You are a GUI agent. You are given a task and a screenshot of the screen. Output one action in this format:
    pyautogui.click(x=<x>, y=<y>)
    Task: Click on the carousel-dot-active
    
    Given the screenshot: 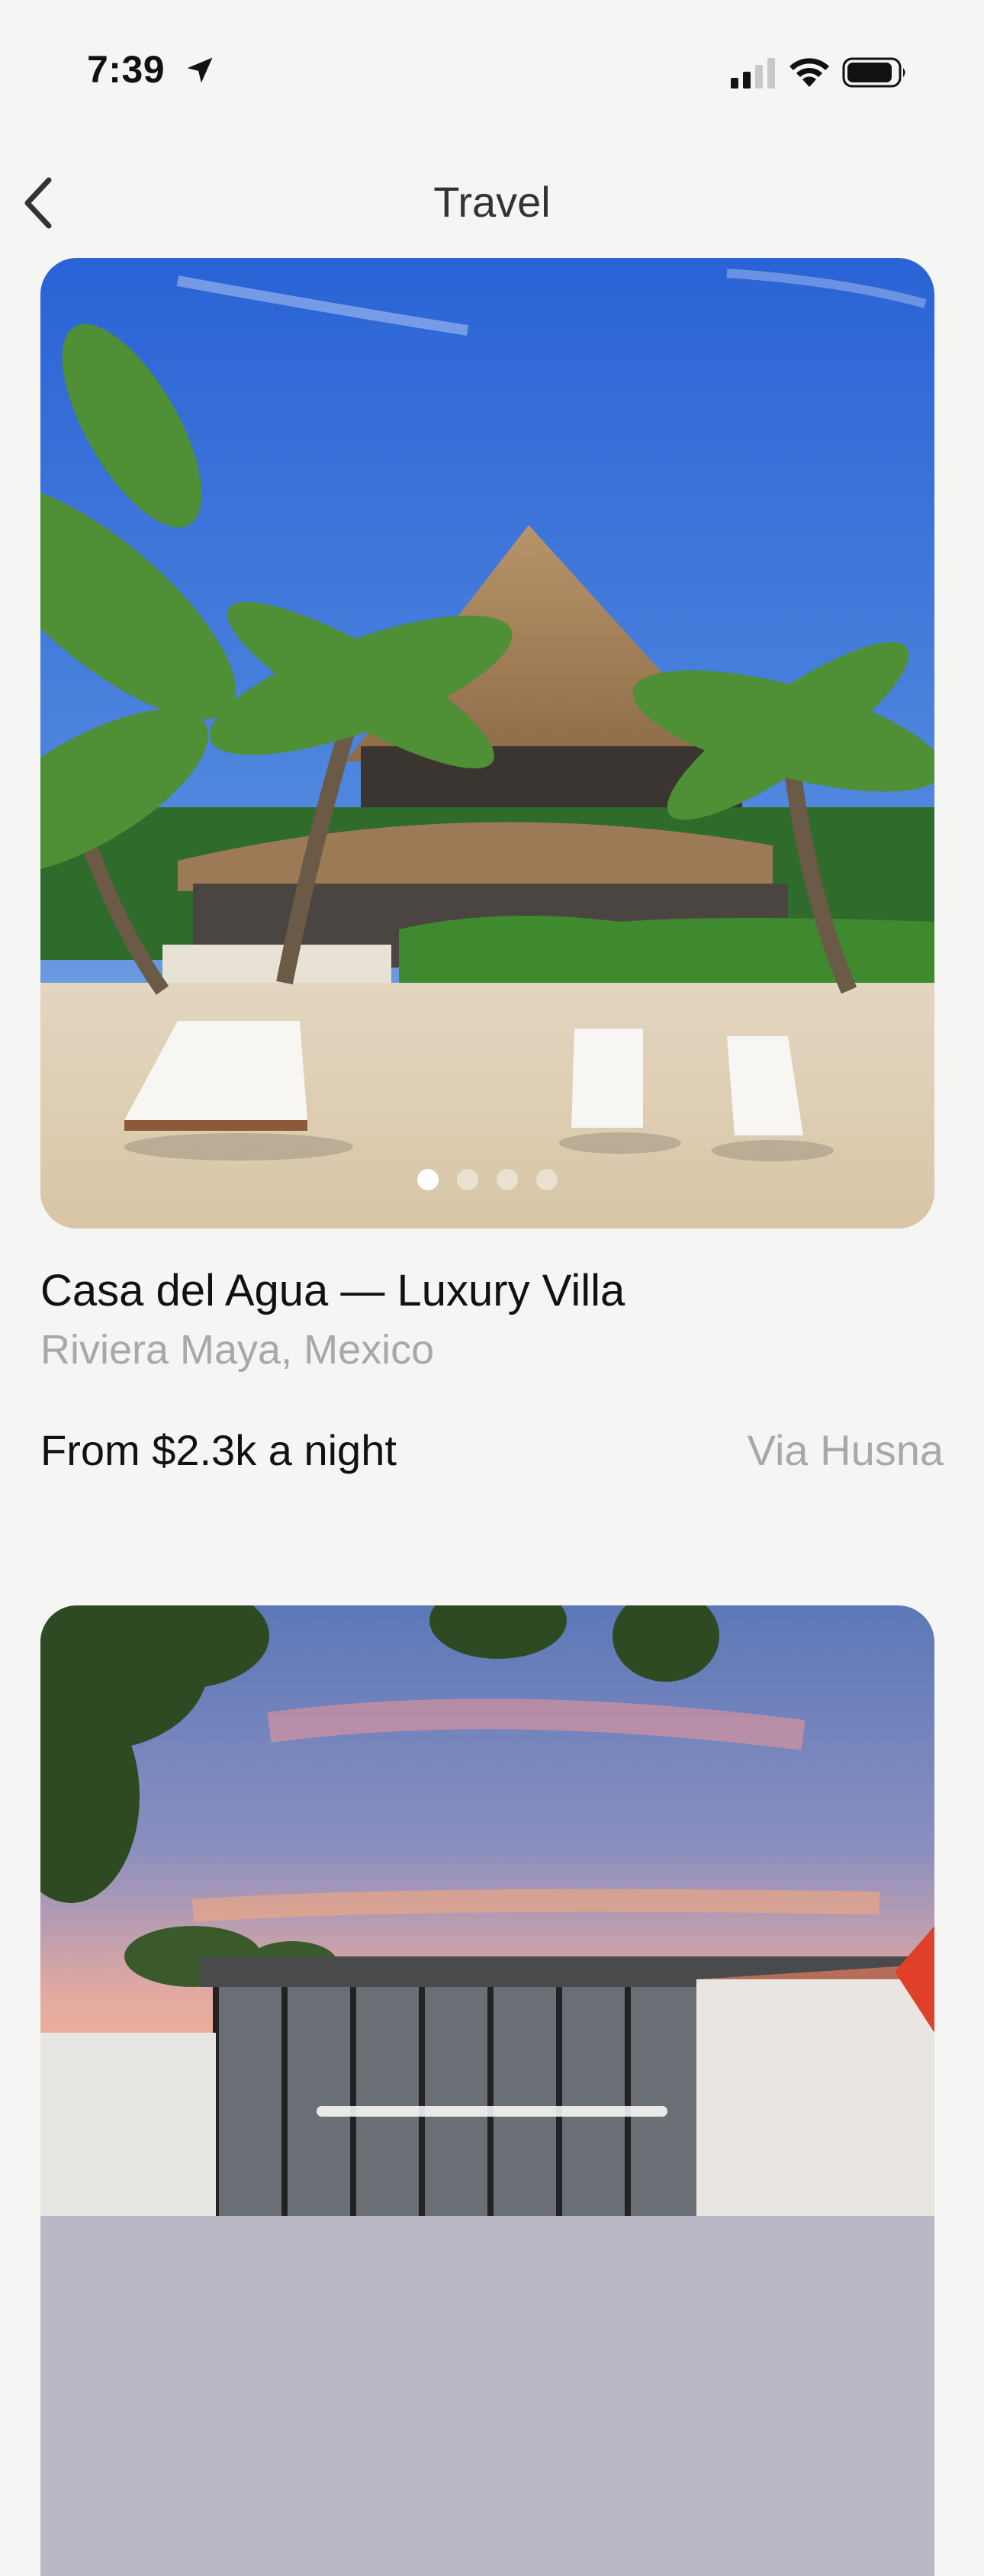 What is the action you would take?
    pyautogui.click(x=428, y=1179)
    